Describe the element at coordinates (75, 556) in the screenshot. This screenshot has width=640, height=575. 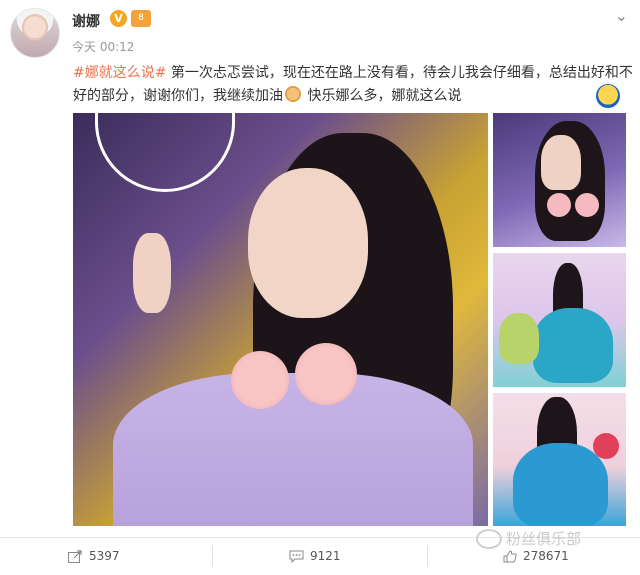
I see `repost-icon` at that location.